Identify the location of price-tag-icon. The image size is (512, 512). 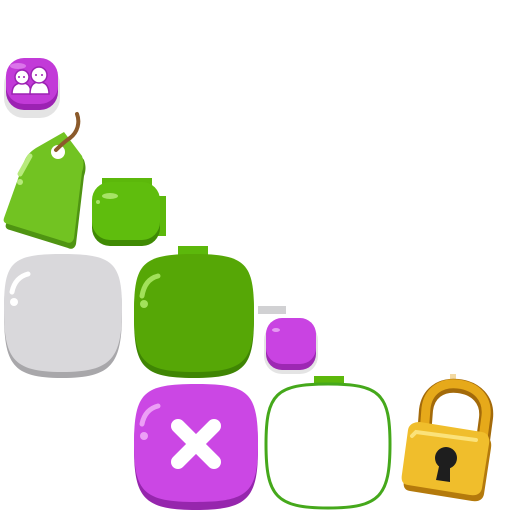
(44, 180).